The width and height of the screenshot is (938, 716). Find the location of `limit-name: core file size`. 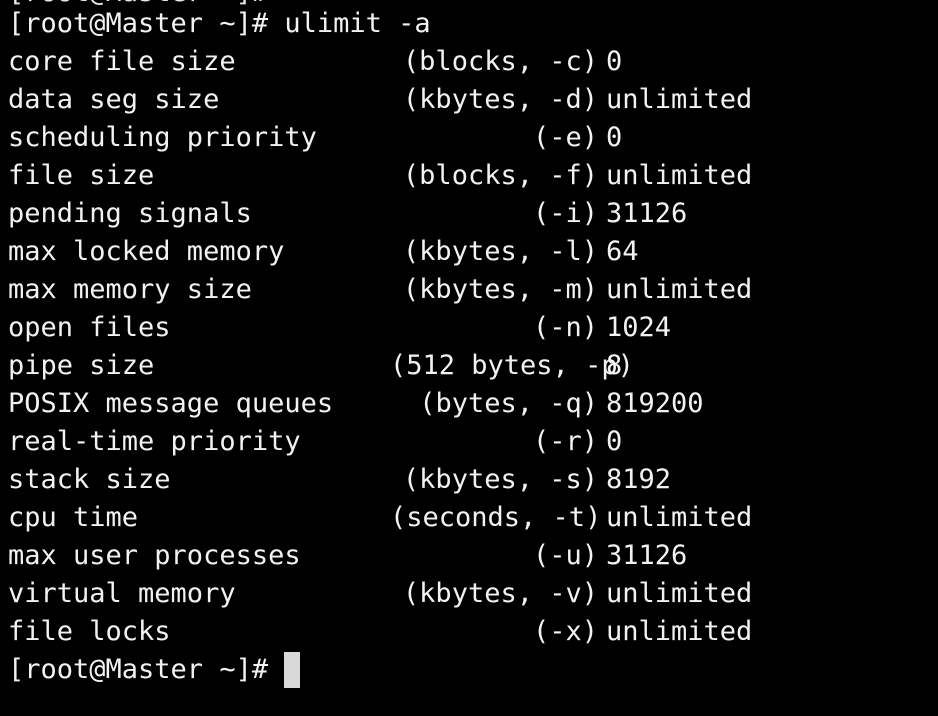

limit-name: core file size is located at coordinates (122, 61).